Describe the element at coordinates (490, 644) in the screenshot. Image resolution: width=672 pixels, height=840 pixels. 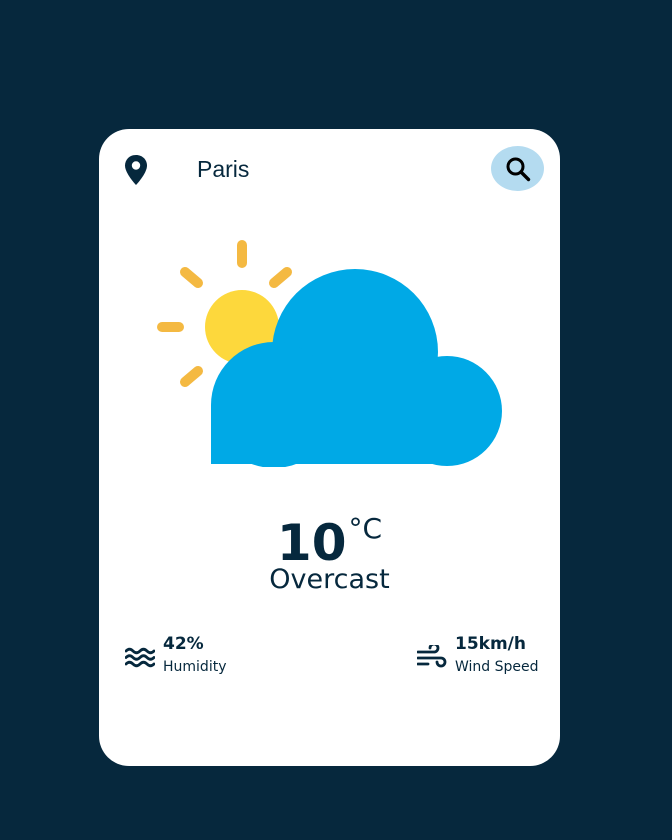
I see `wind-value: 15km/h` at that location.